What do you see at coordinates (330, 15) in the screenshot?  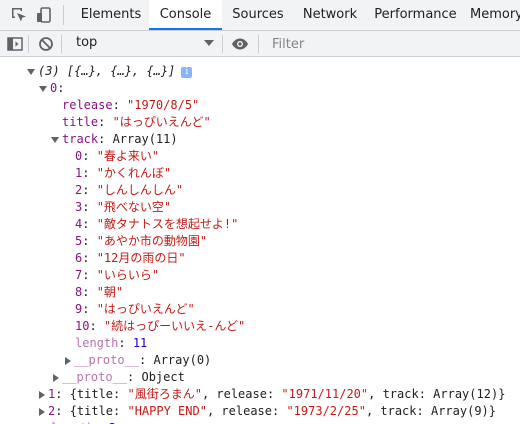 I see `tab-network: Network` at bounding box center [330, 15].